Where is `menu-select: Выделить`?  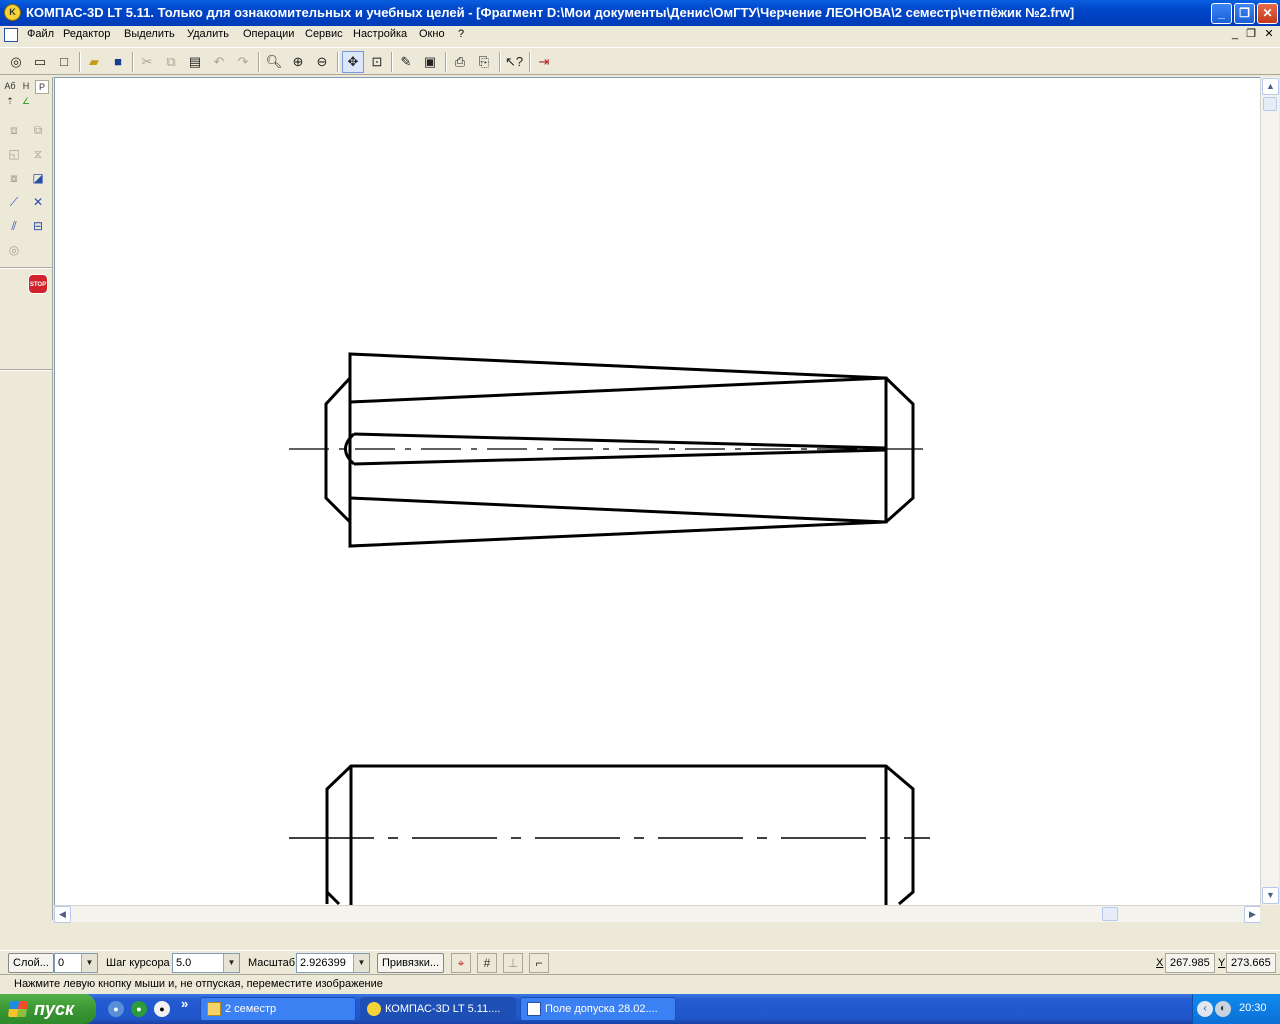
menu-select: Выделить is located at coordinates (149, 34).